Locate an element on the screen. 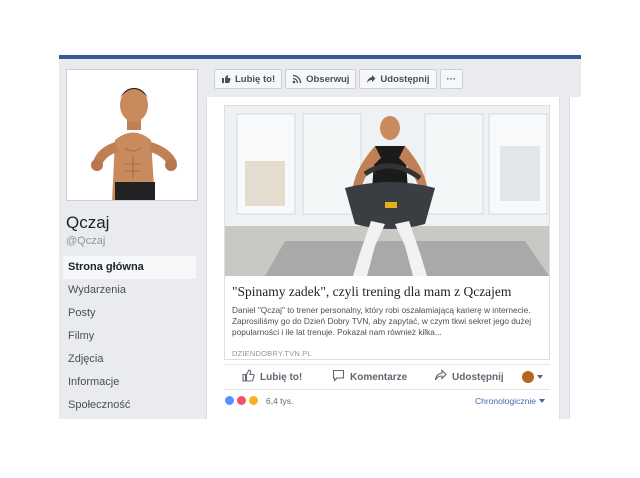  page-share-label: Udostępnij is located at coordinates (405, 79).